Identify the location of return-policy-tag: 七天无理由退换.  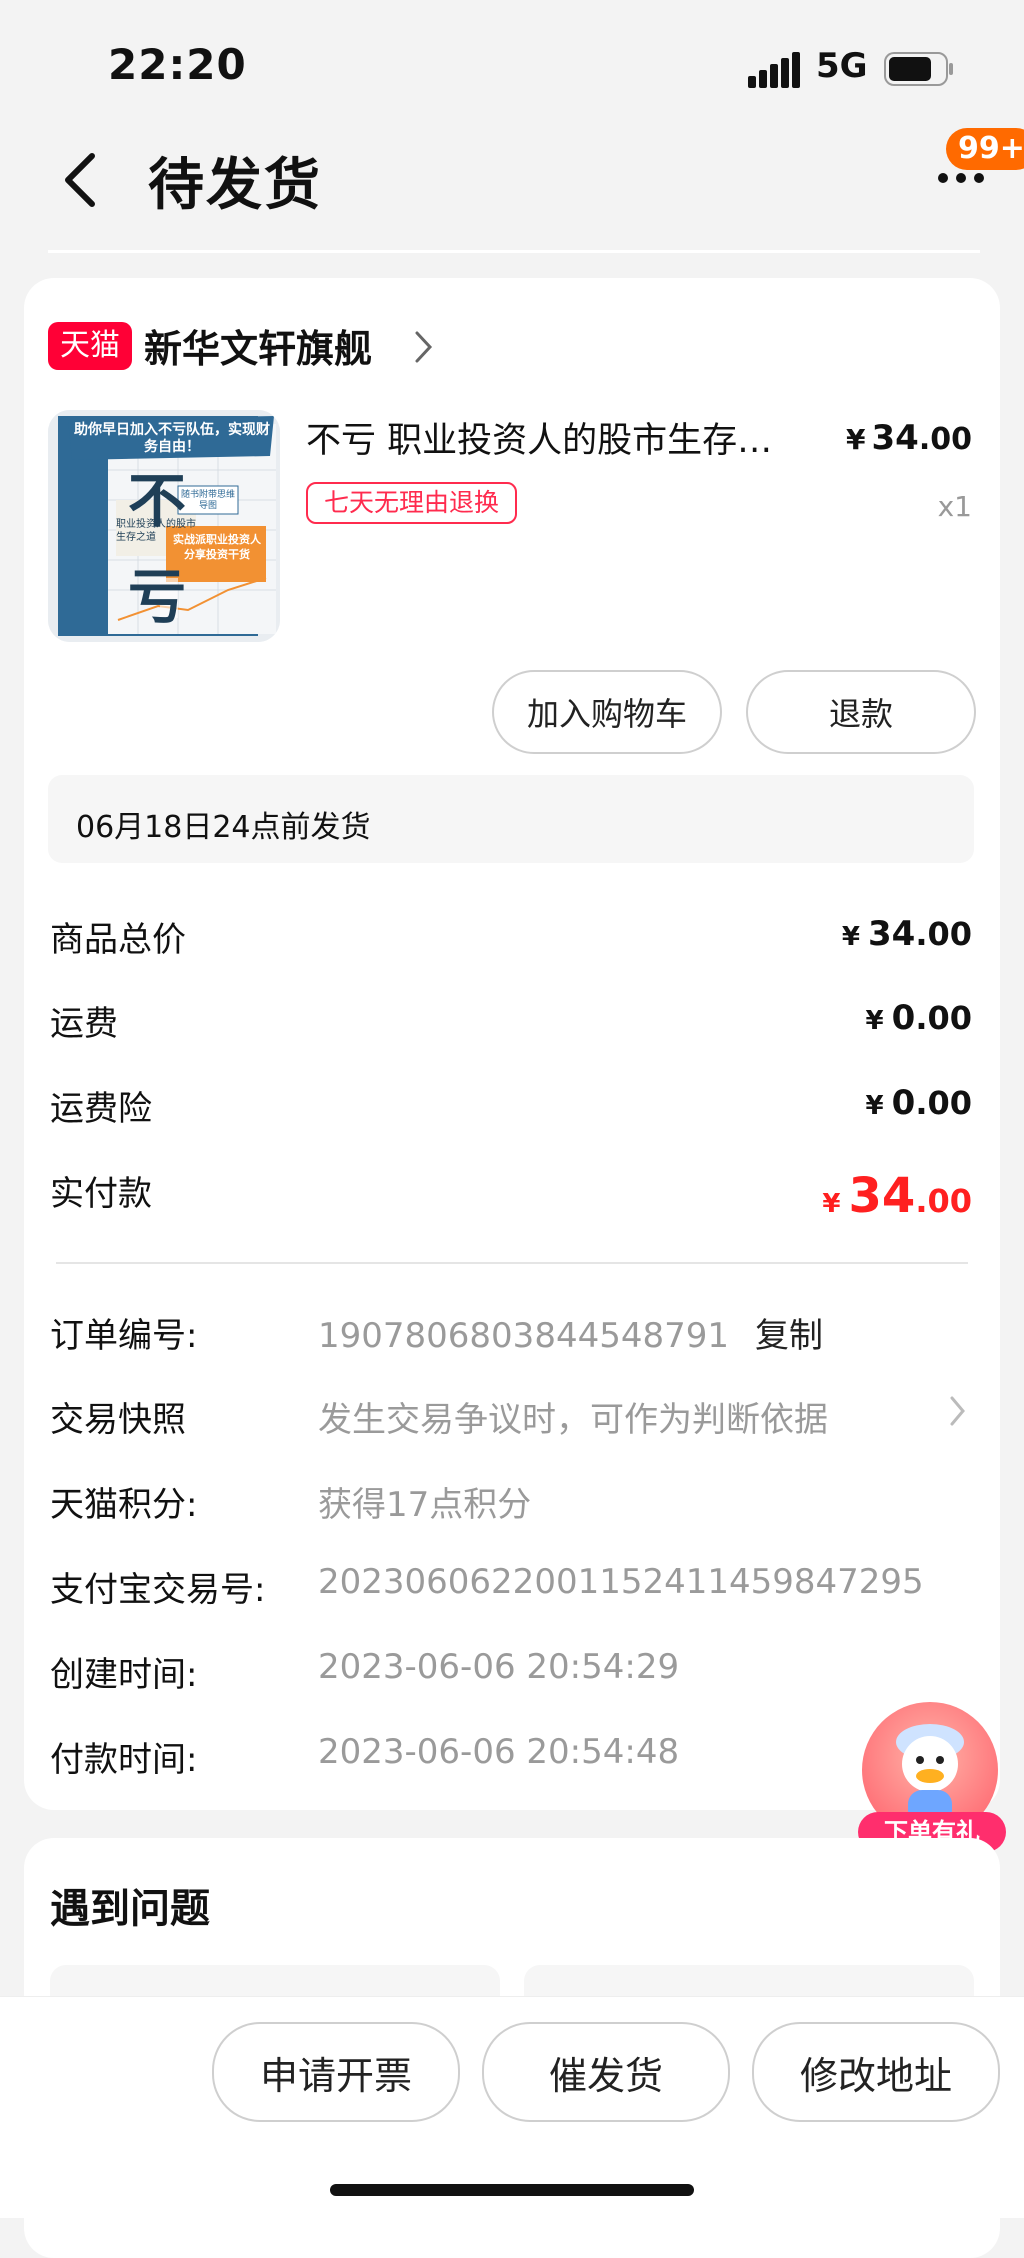
(412, 503).